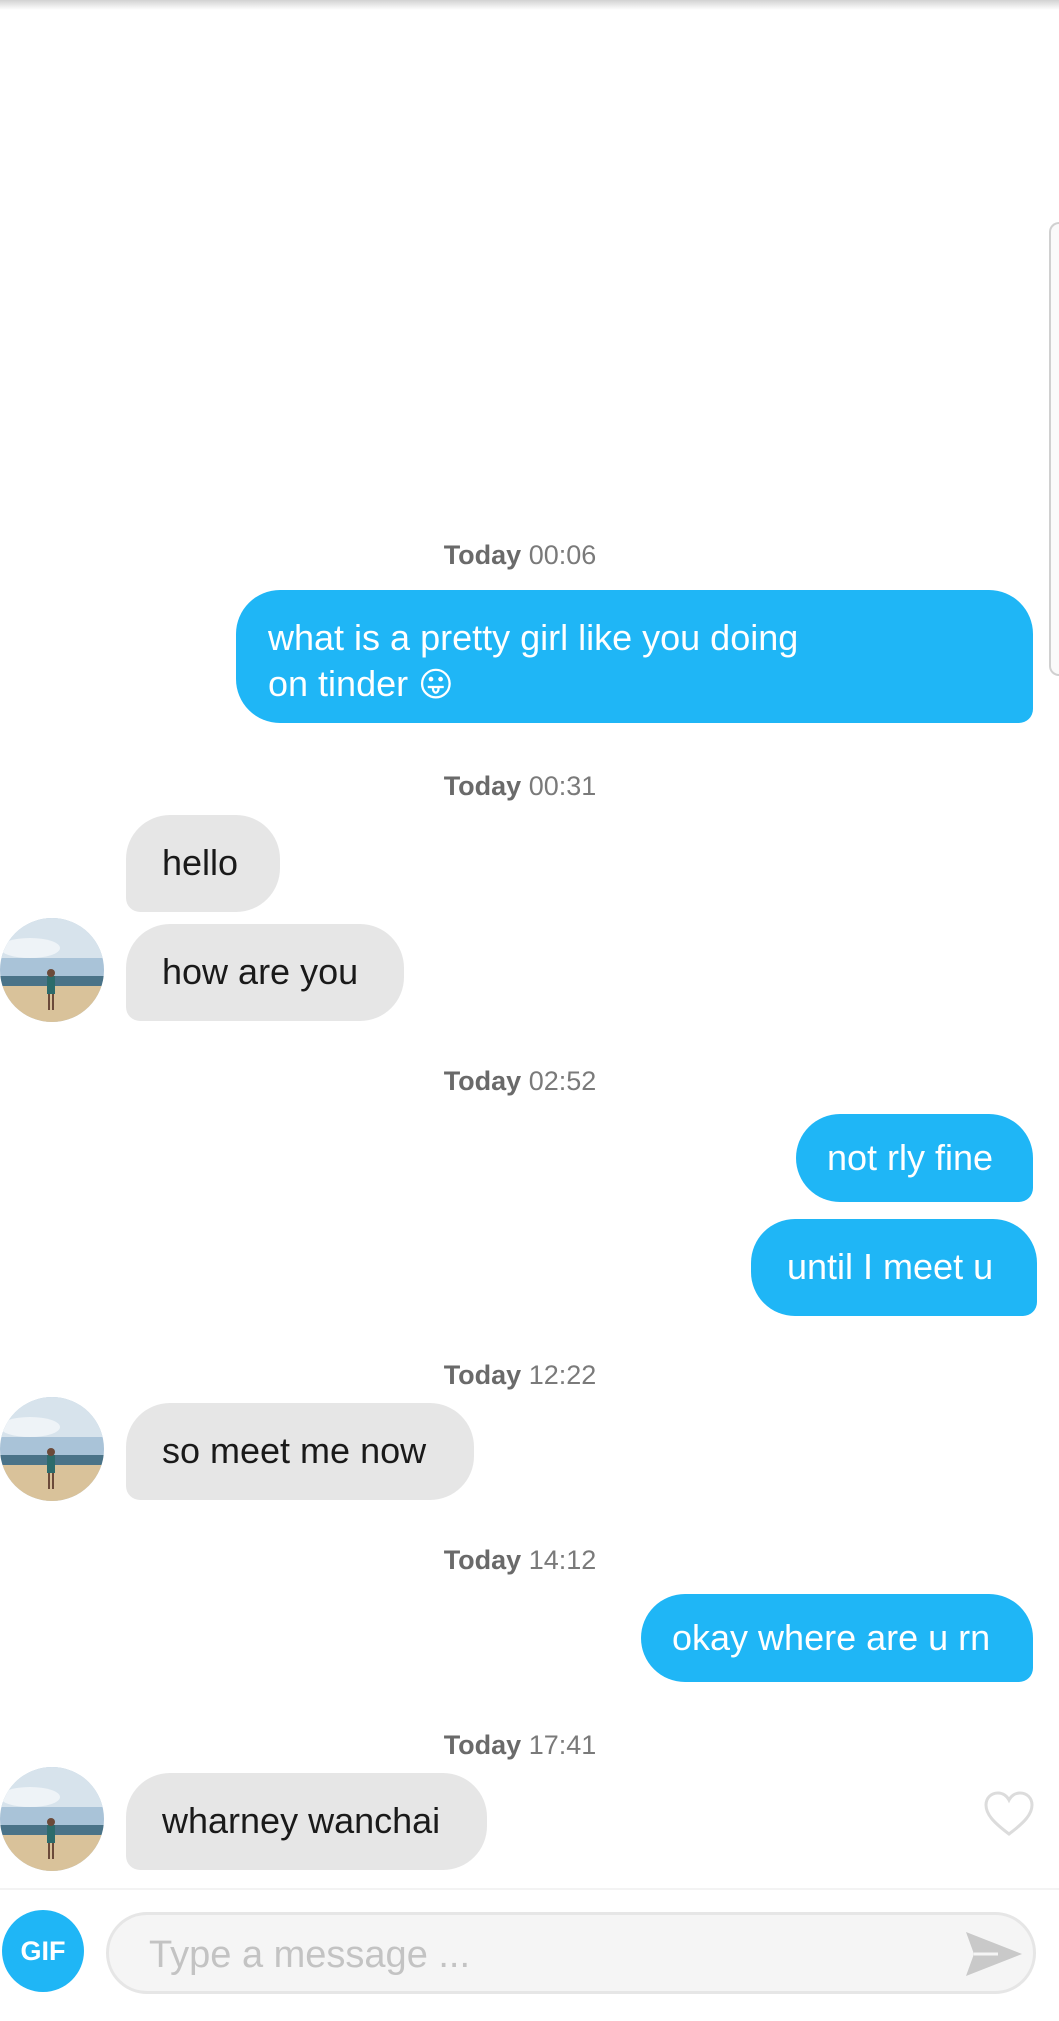 The width and height of the screenshot is (1059, 2021). Describe the element at coordinates (200, 862) in the screenshot. I see `message-text: hello` at that location.